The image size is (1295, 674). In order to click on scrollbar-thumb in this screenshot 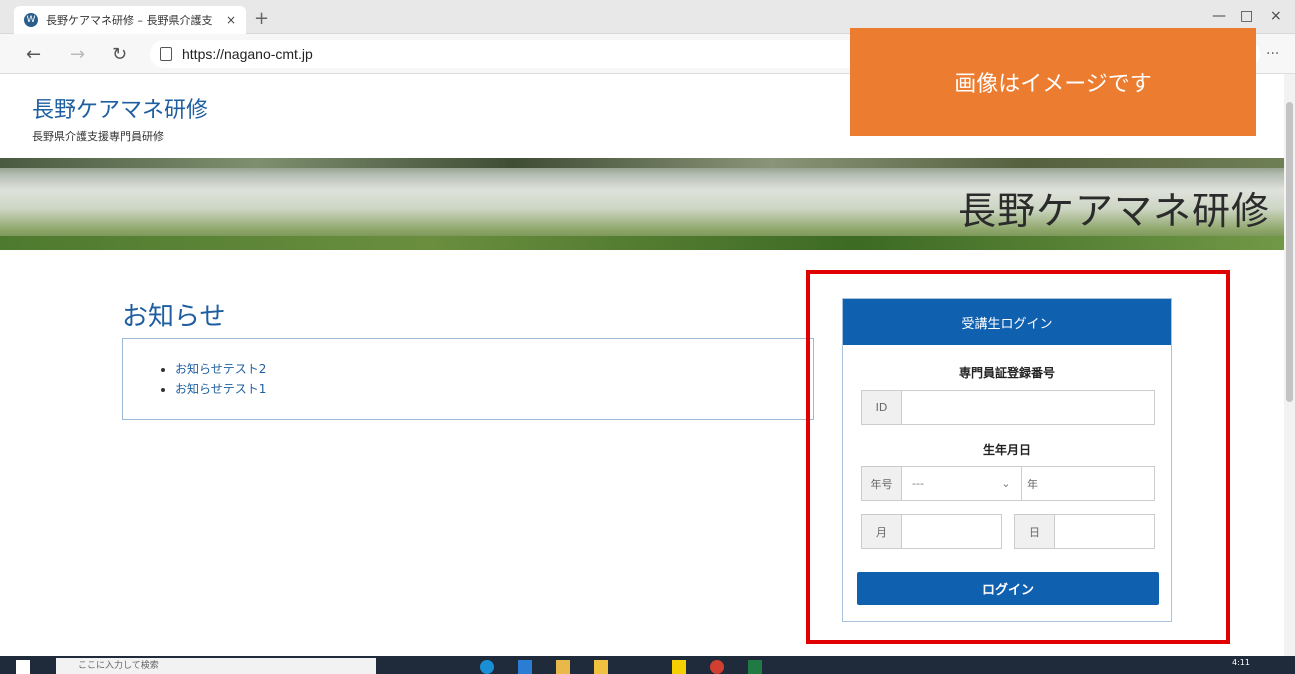, I will do `click(1289, 252)`.